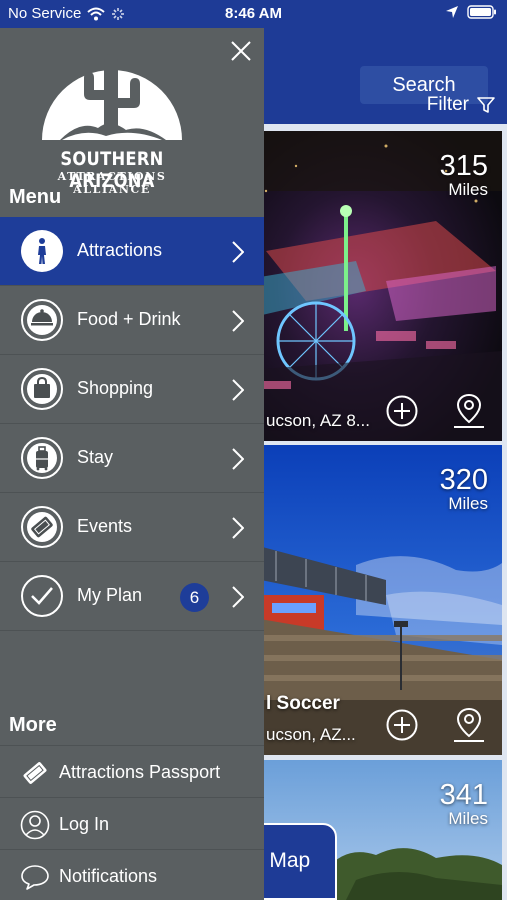  I want to click on passport-ticket-icon, so click(35, 773).